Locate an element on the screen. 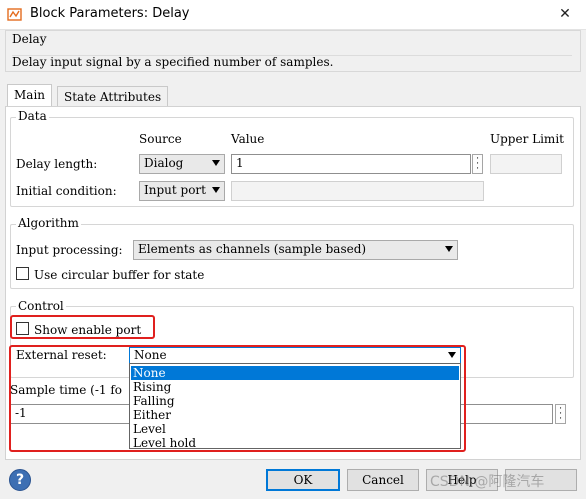 The image size is (586, 499). tab-label: Main is located at coordinates (30, 95).